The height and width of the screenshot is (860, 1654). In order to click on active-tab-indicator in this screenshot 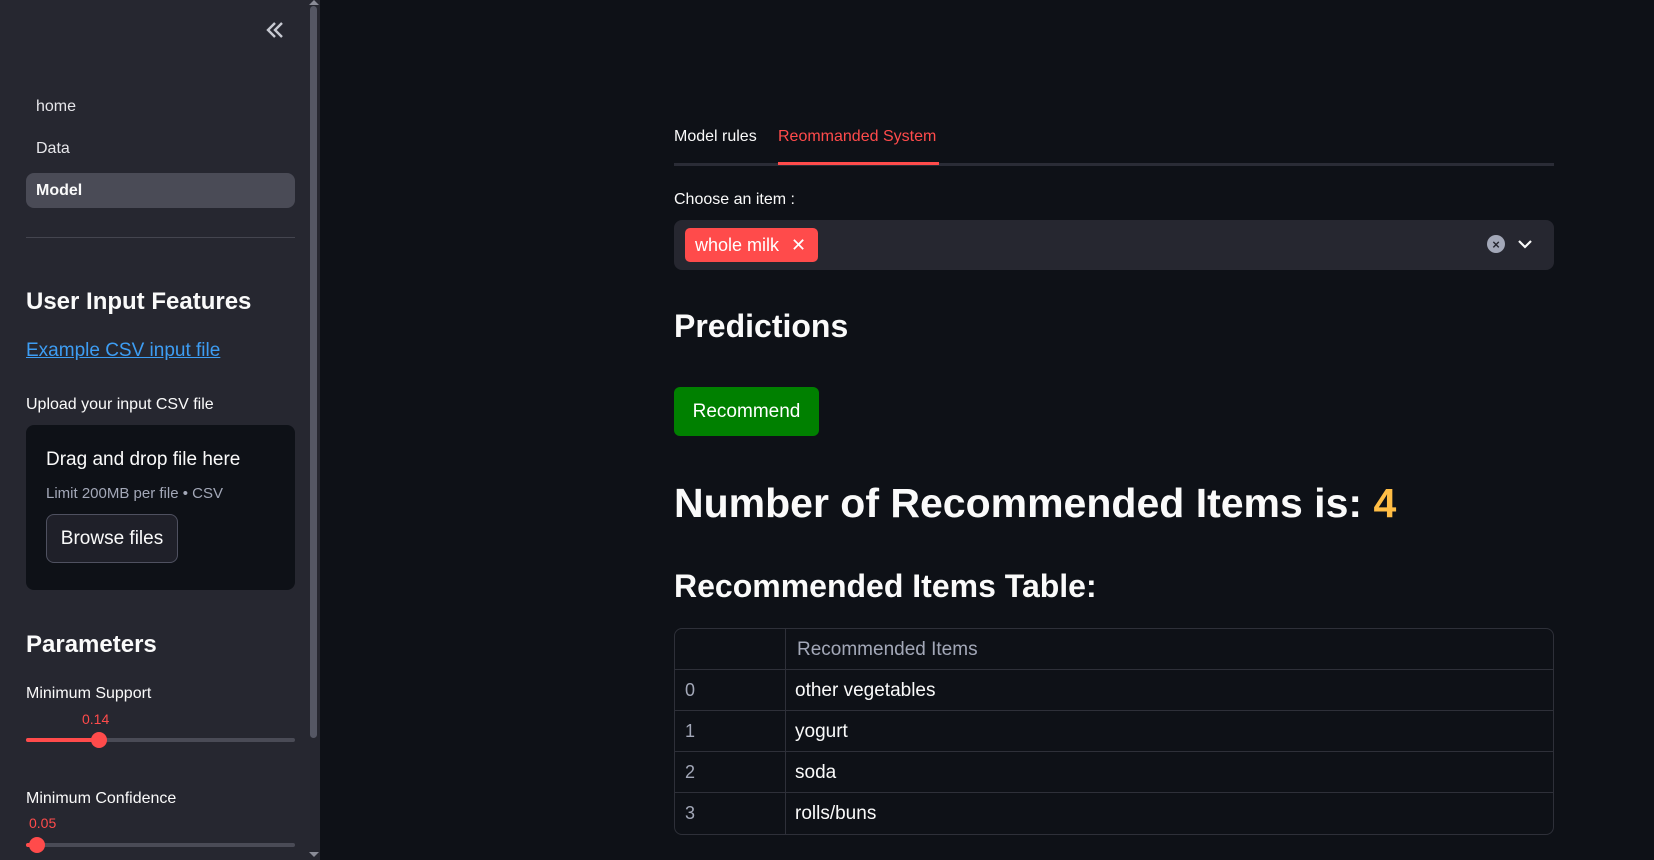, I will do `click(858, 163)`.